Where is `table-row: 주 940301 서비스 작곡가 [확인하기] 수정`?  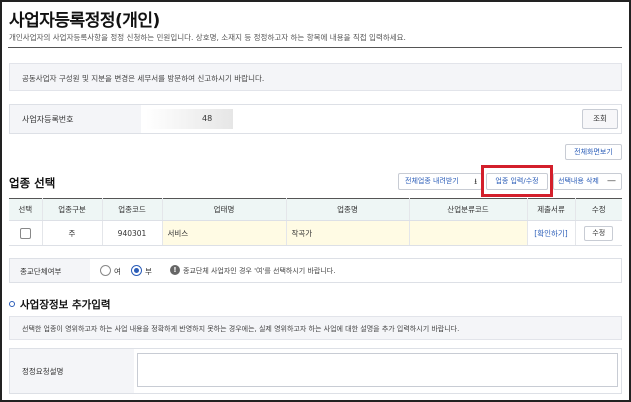 table-row: 주 940301 서비스 작곡가 [확인하기] 수정 is located at coordinates (315, 233).